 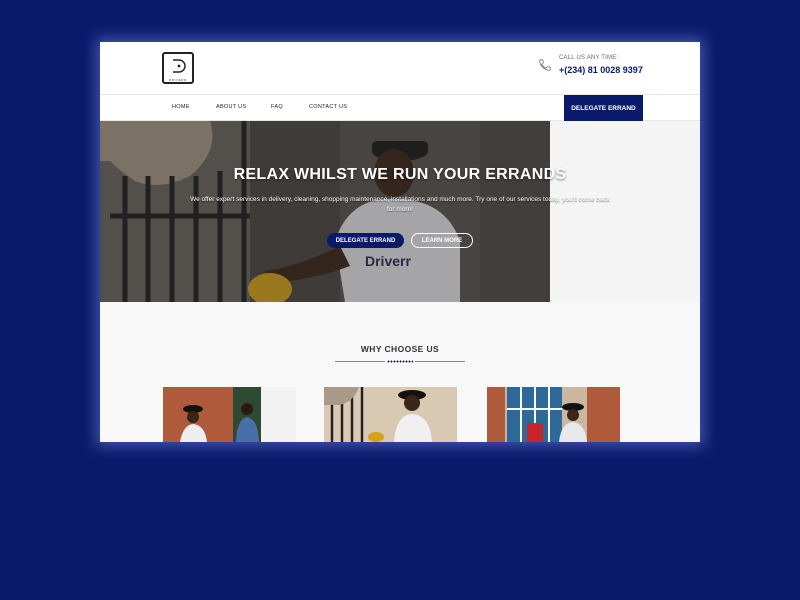 What do you see at coordinates (545, 65) in the screenshot?
I see `phone-icon` at bounding box center [545, 65].